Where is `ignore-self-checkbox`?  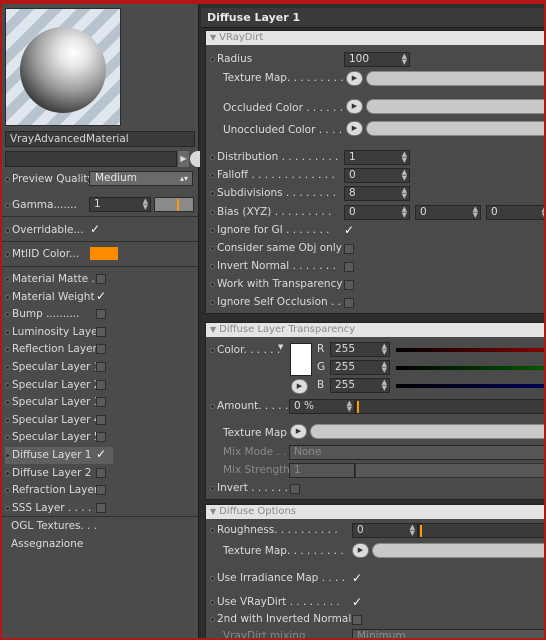
ignore-self-checkbox is located at coordinates (349, 303).